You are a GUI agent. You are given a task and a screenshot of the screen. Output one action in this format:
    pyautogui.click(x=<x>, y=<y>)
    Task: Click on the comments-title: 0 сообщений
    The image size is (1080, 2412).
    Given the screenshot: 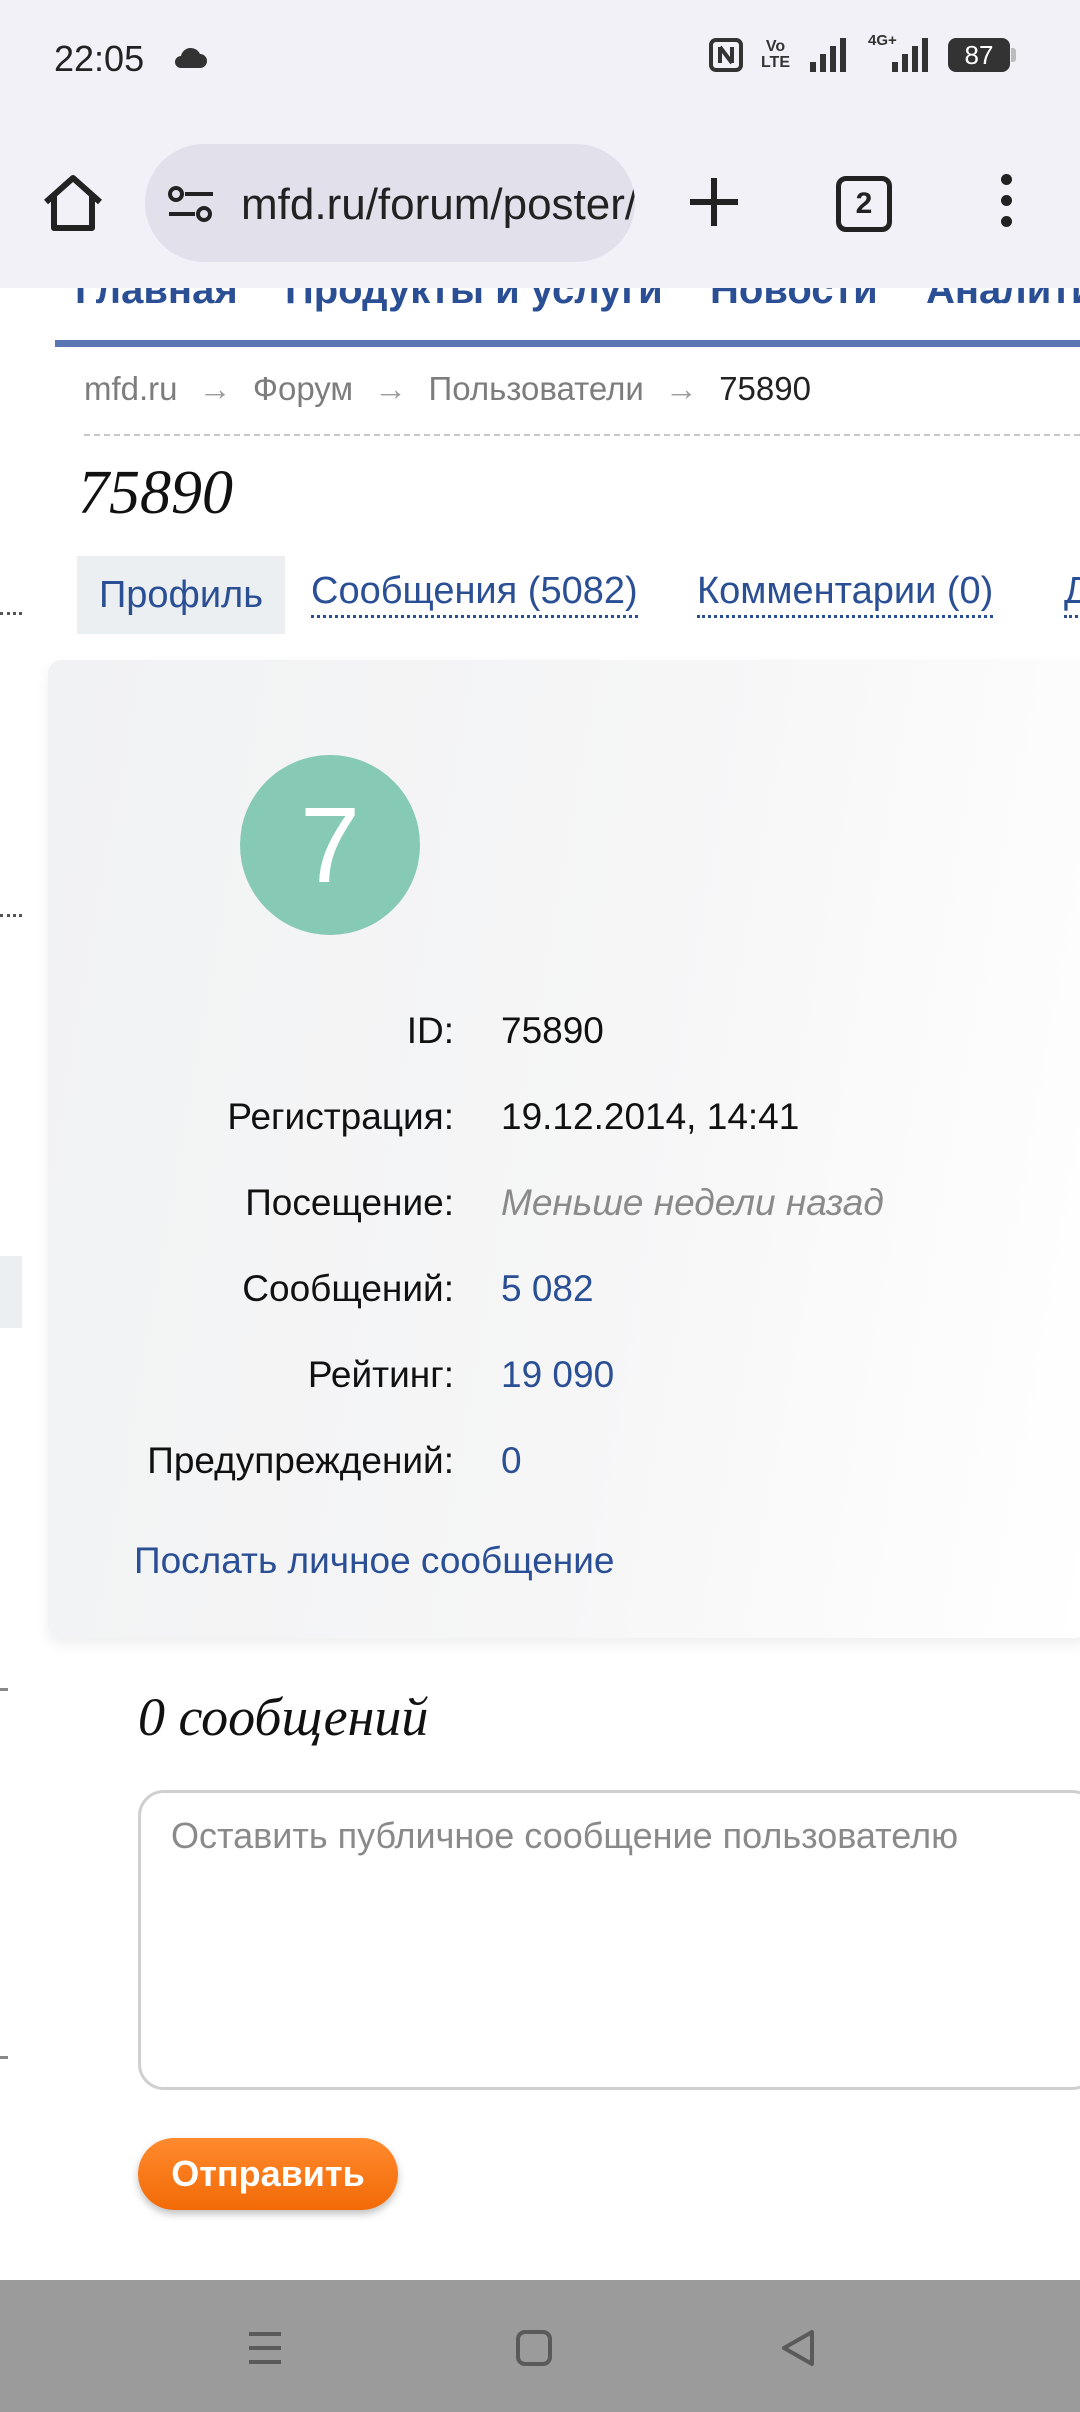 What is the action you would take?
    pyautogui.click(x=283, y=1717)
    